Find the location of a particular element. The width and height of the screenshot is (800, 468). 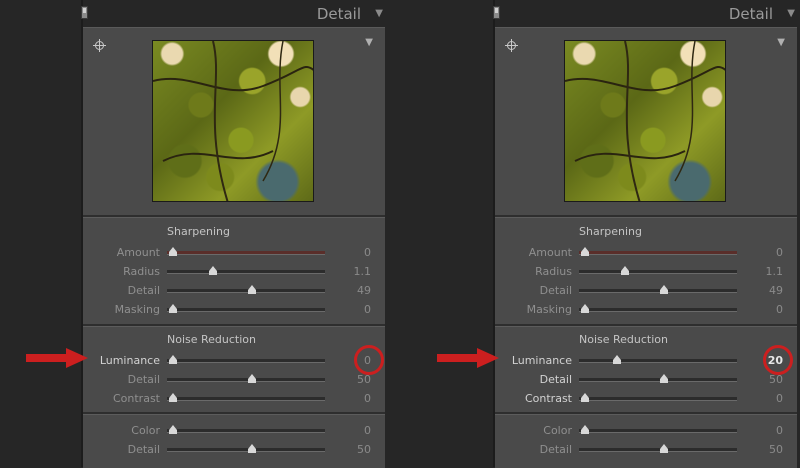

noise-reduction-title: Noise Reduction is located at coordinates (623, 339).